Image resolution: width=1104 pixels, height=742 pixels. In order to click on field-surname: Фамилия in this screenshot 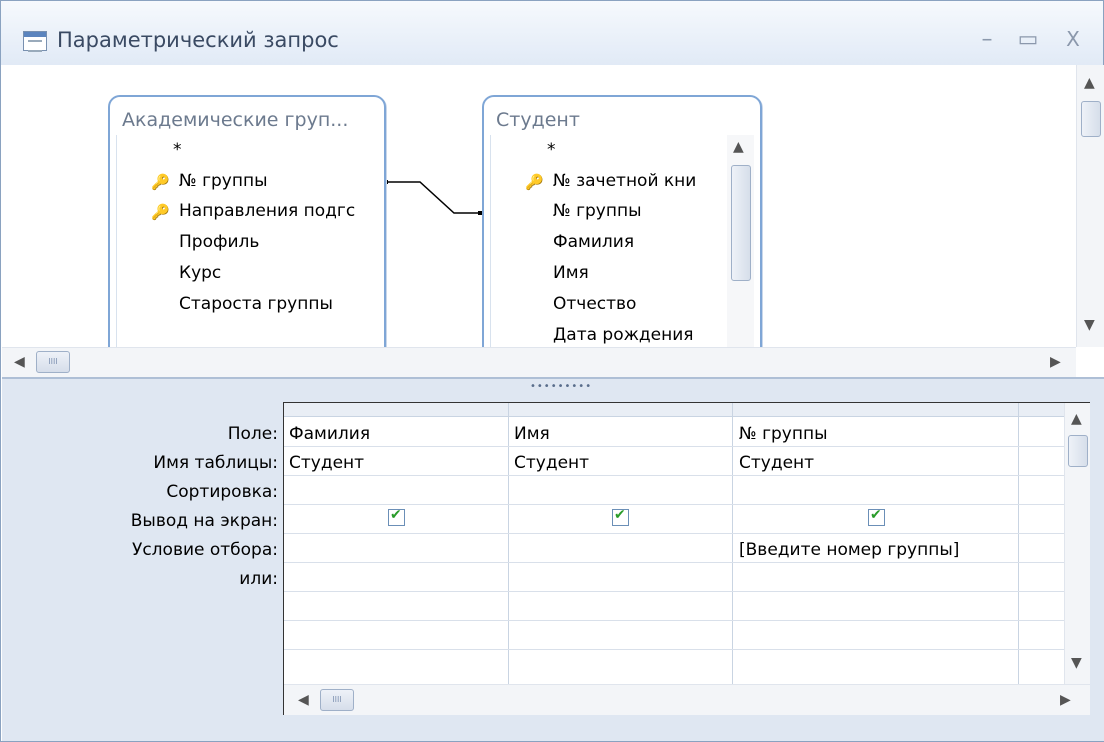, I will do `click(593, 242)`.